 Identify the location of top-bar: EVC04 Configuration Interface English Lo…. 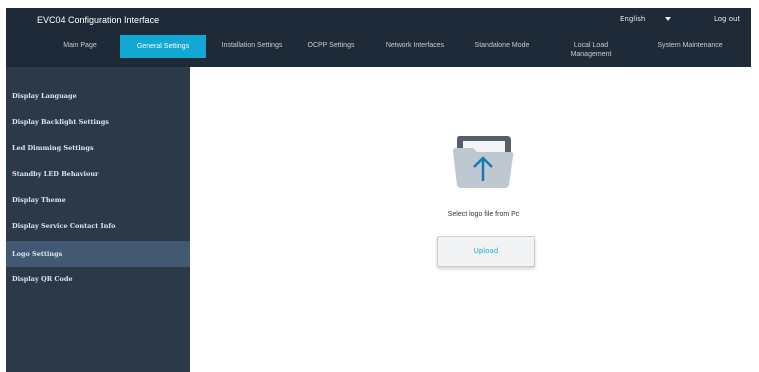
(378, 21).